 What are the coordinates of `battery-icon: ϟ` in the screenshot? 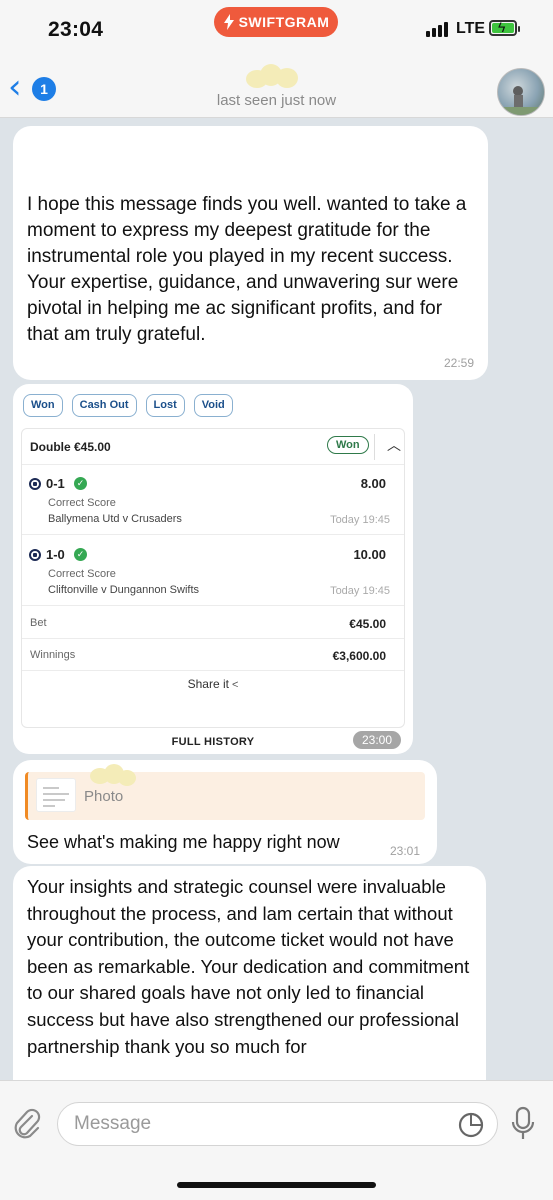 It's located at (504, 27).